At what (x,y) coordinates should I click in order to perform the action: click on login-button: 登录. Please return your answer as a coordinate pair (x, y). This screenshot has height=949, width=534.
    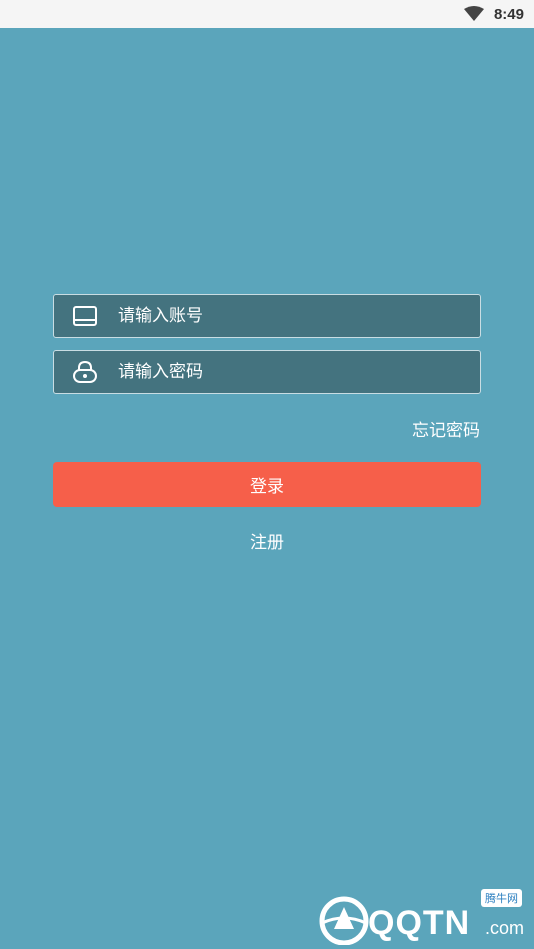
    Looking at the image, I should click on (267, 484).